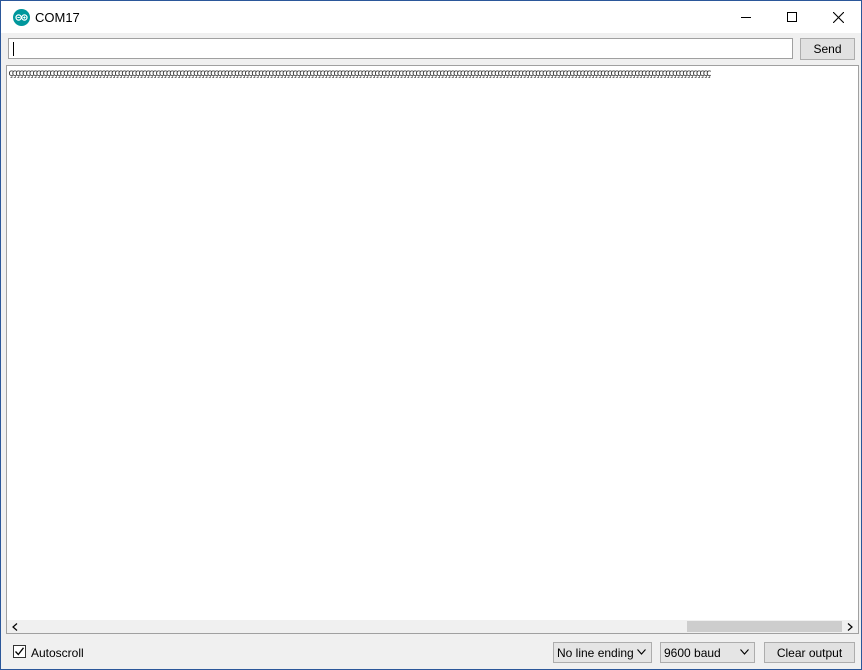 This screenshot has width=862, height=670. I want to click on maximize-button, so click(792, 17).